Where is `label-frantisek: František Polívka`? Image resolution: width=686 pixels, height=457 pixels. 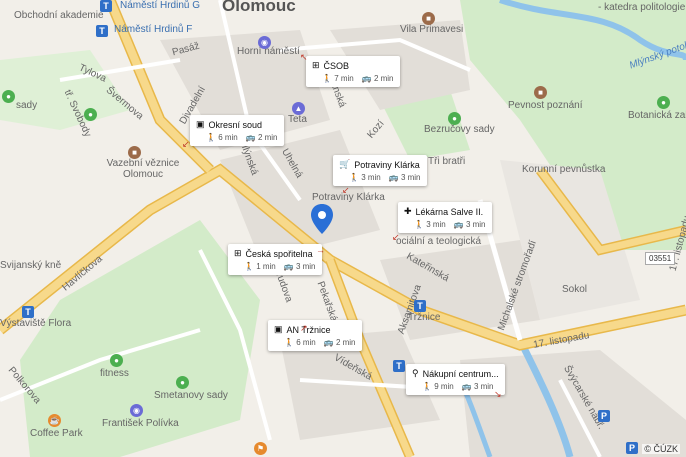
label-frantisek: František Polívka is located at coordinates (140, 423).